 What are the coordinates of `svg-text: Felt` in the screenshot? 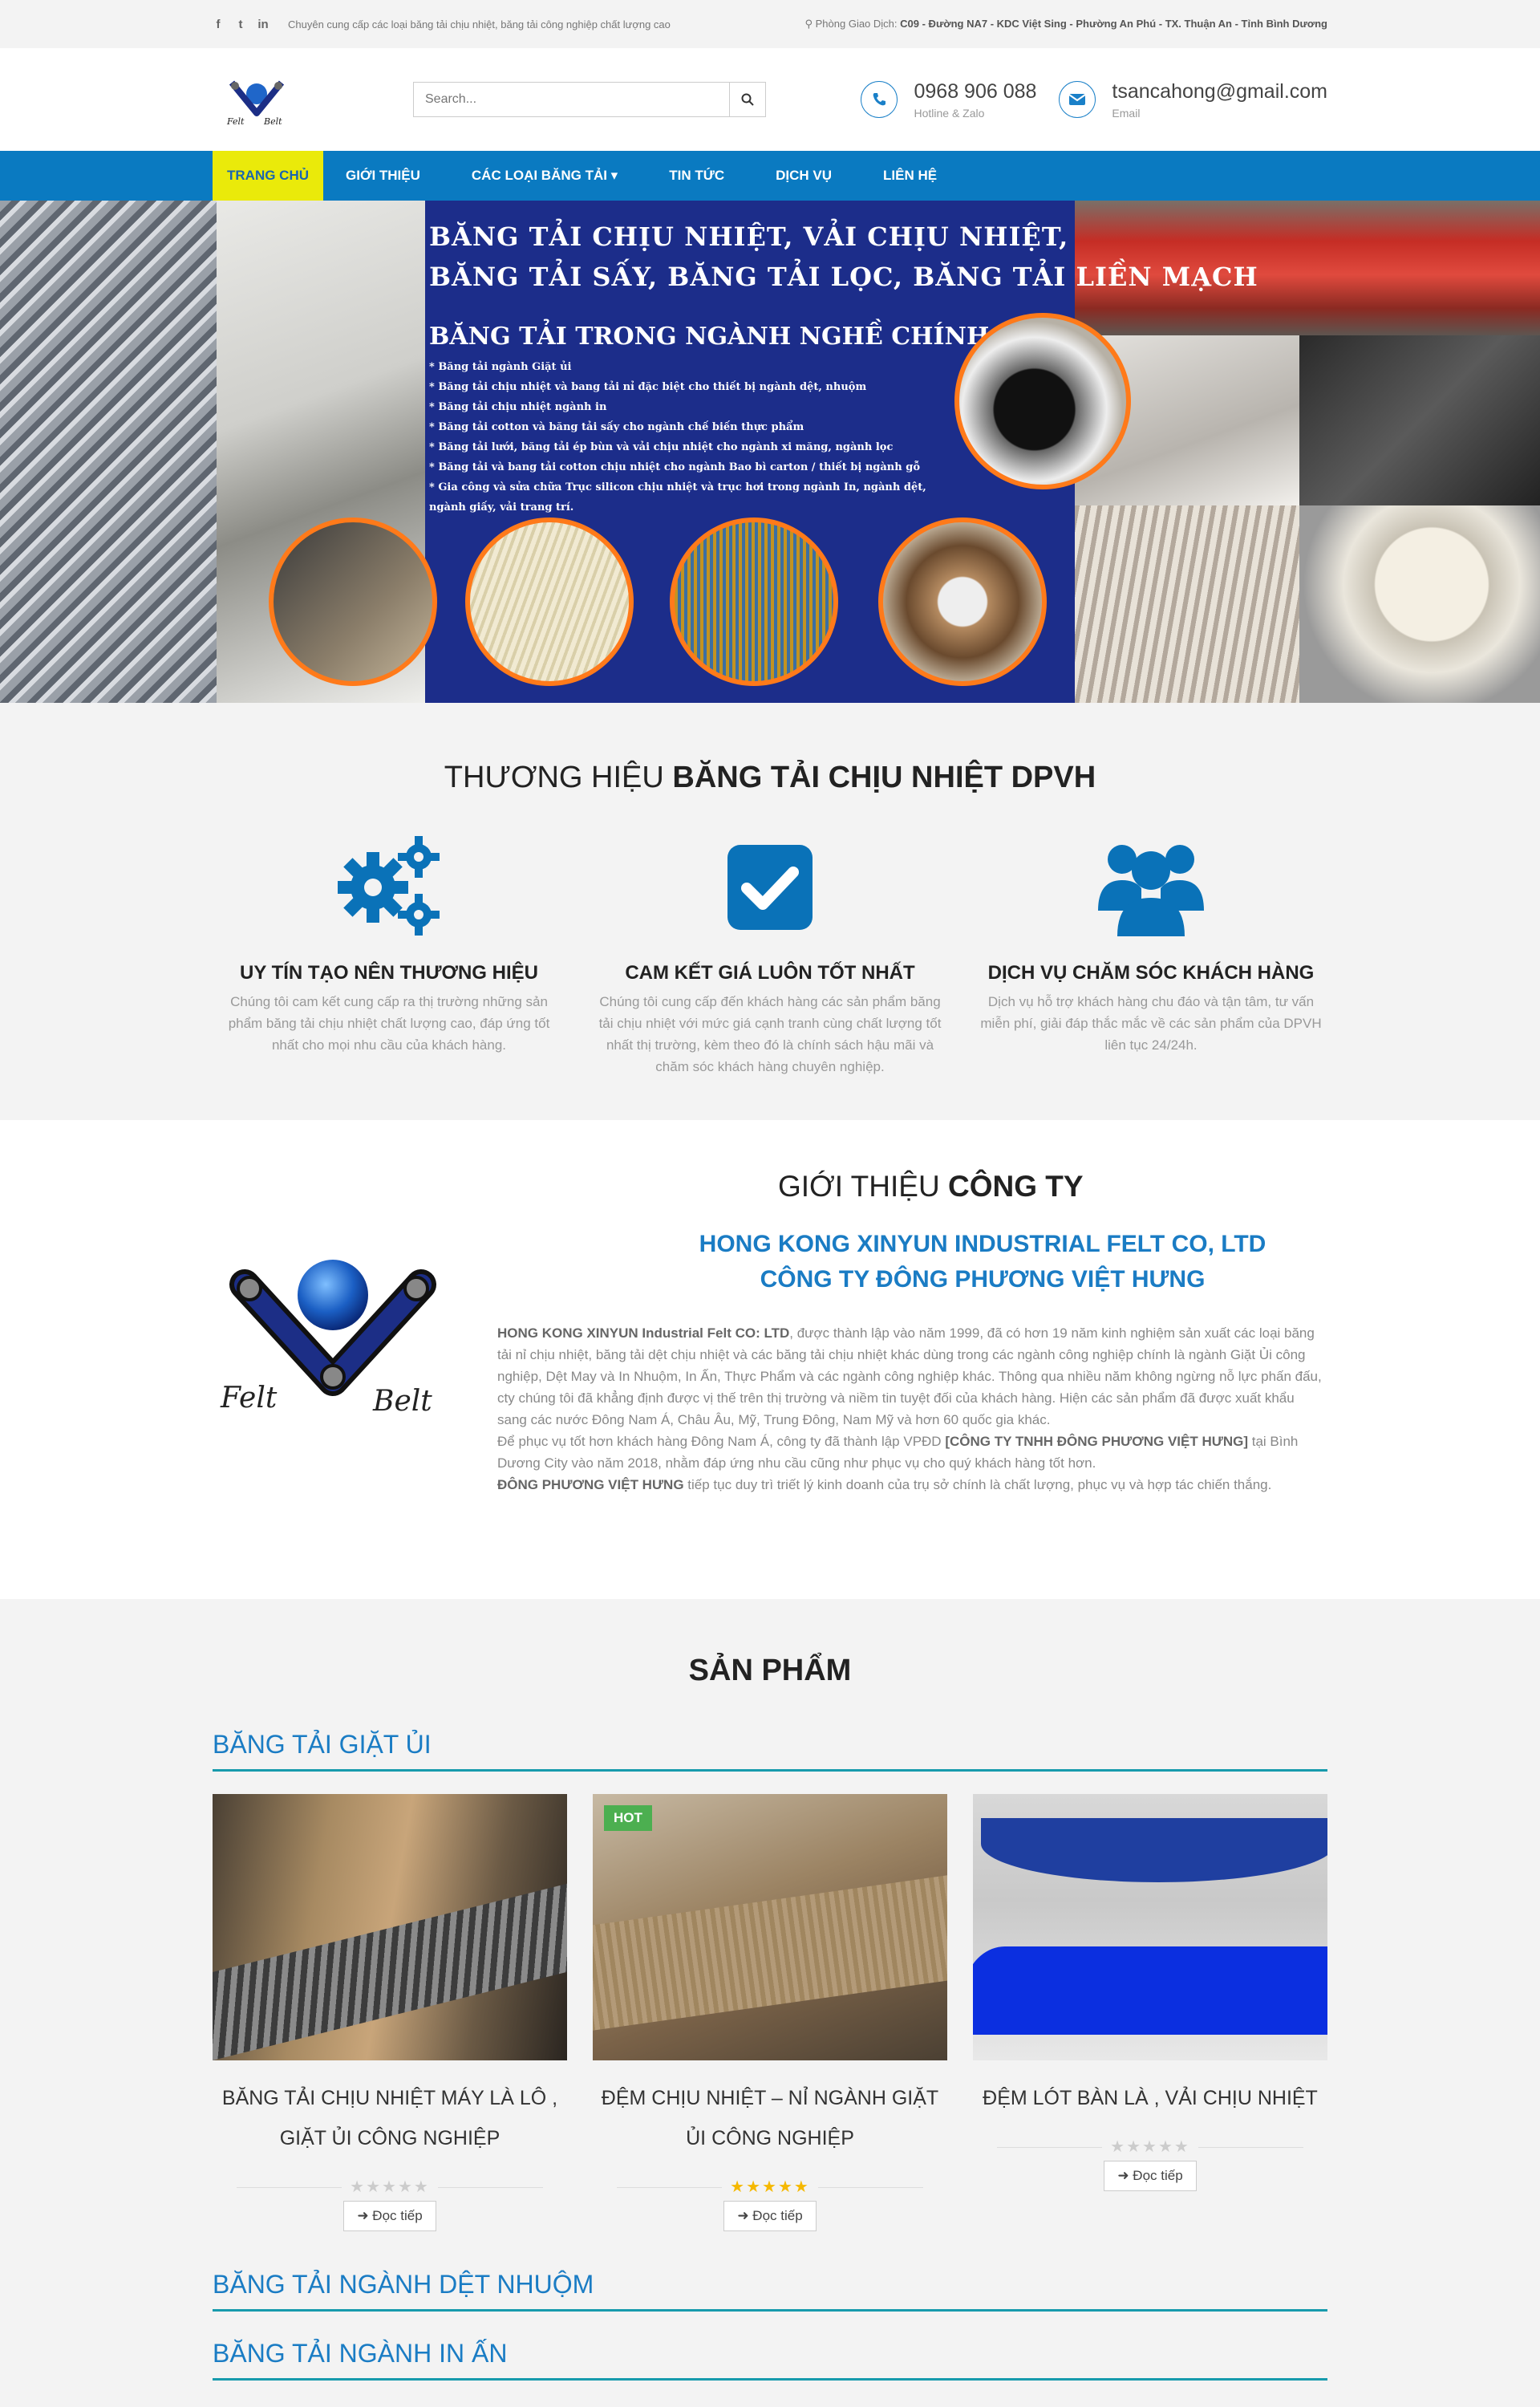 It's located at (249, 1398).